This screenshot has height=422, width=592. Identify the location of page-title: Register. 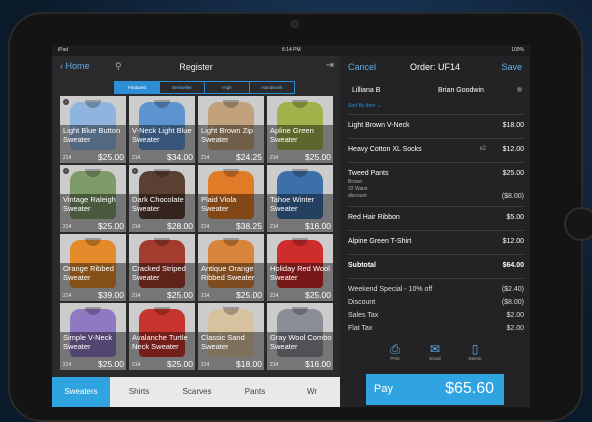
(196, 67).